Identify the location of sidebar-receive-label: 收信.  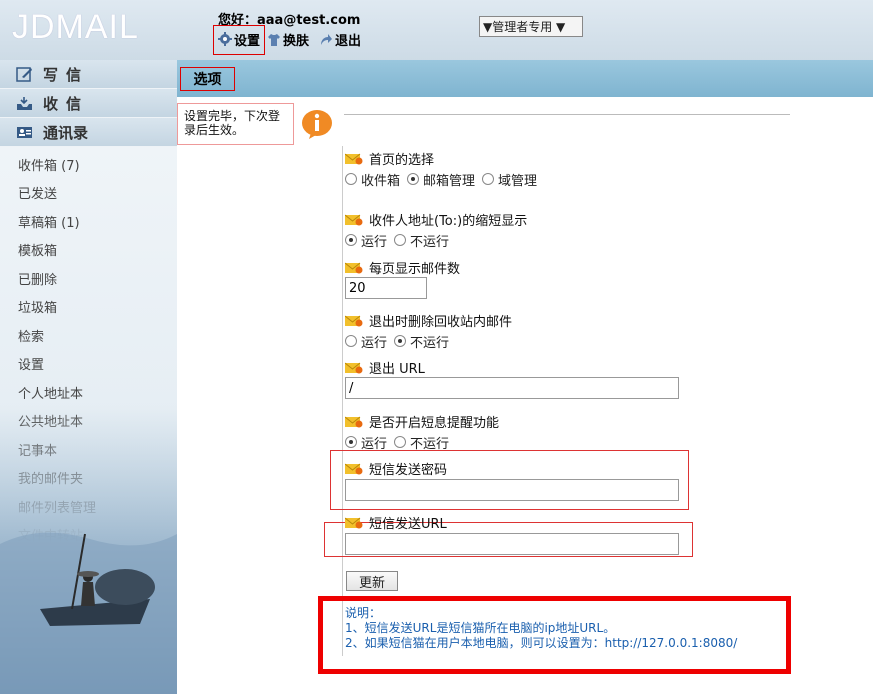
(66, 103).